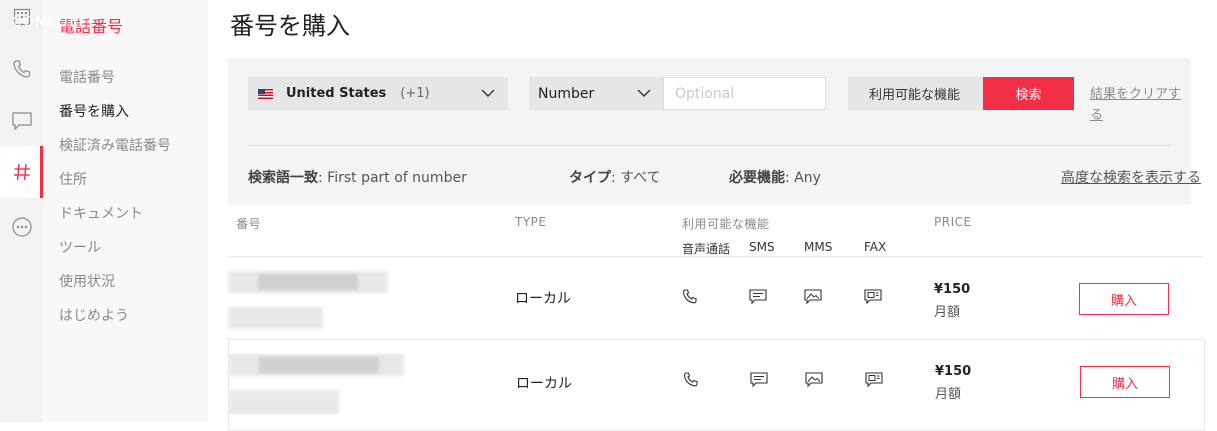 The width and height of the screenshot is (1217, 431). Describe the element at coordinates (726, 224) in the screenshot. I see `header-capabilities: 利用可能な機能` at that location.